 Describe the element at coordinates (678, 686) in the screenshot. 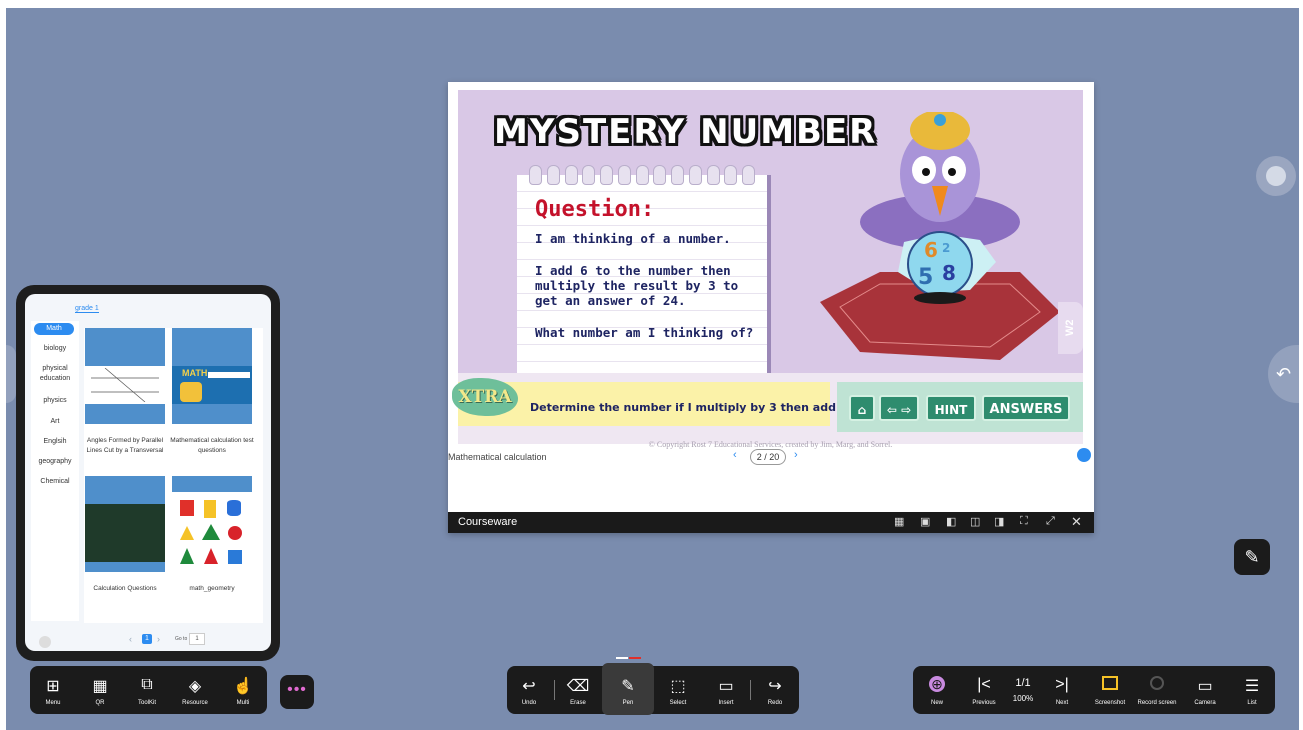

I see `select-icon: ⬚` at that location.